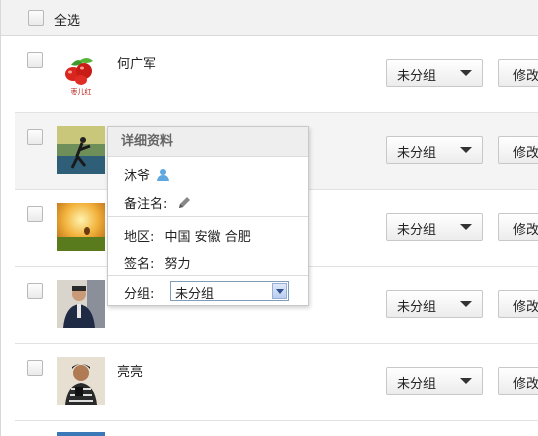  Describe the element at coordinates (81, 91) in the screenshot. I see `svg-text: 枣儿红` at that location.